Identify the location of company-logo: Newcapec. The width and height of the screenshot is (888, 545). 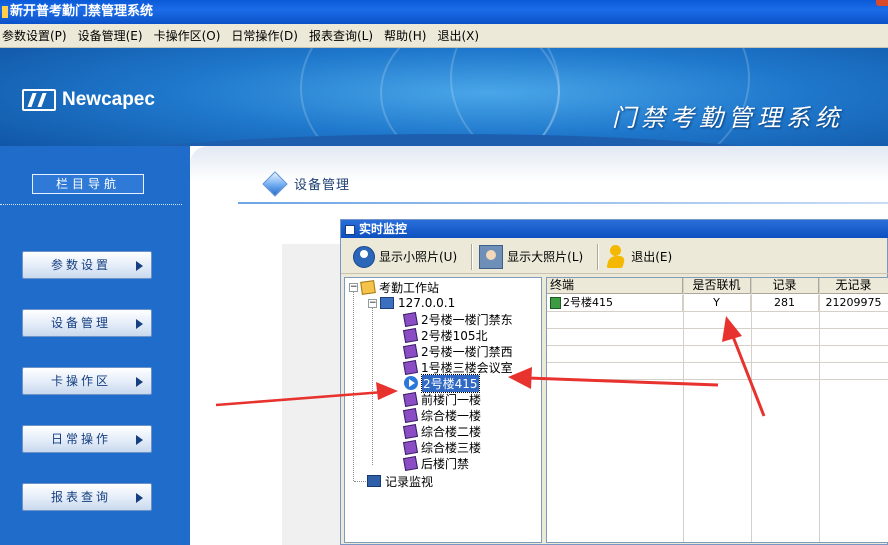
(88, 100).